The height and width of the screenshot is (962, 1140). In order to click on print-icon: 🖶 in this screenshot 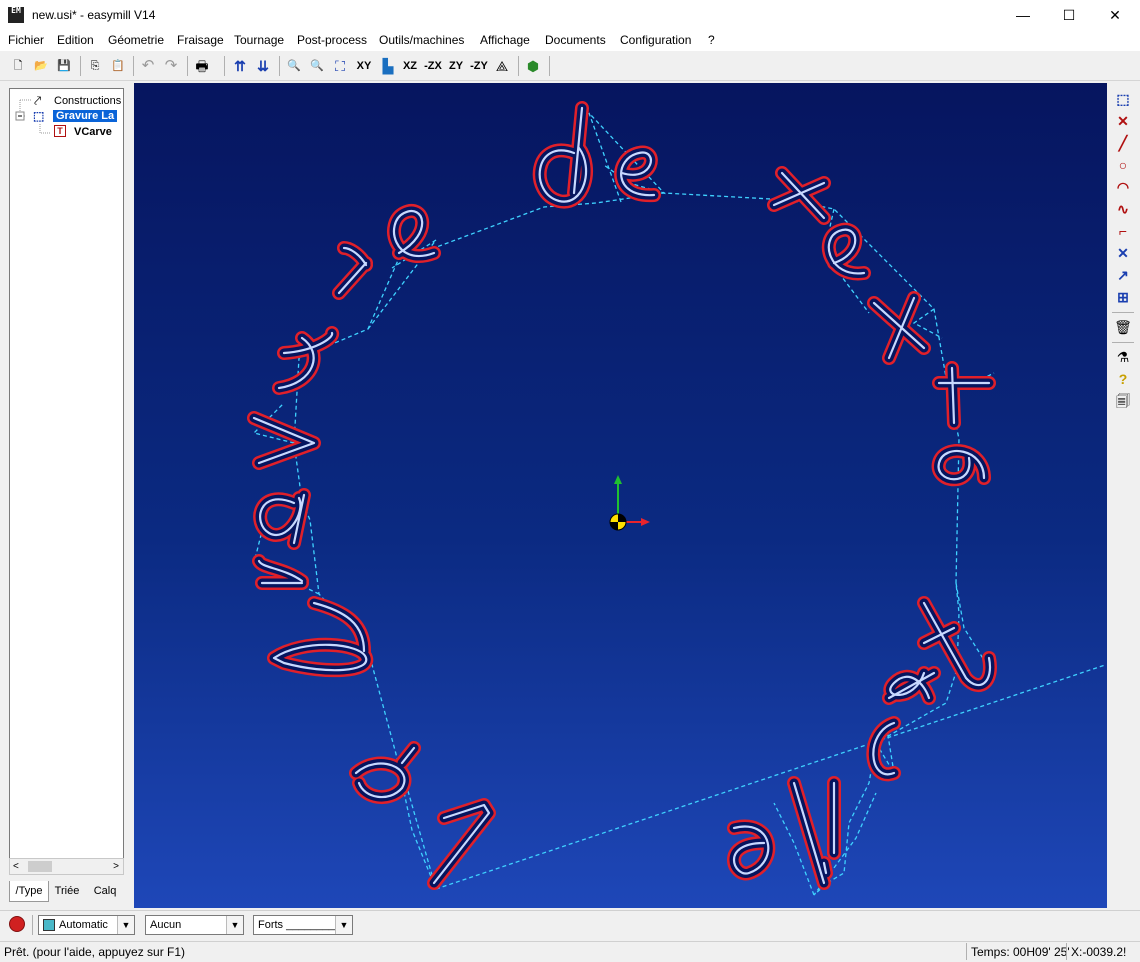, I will do `click(202, 66)`.